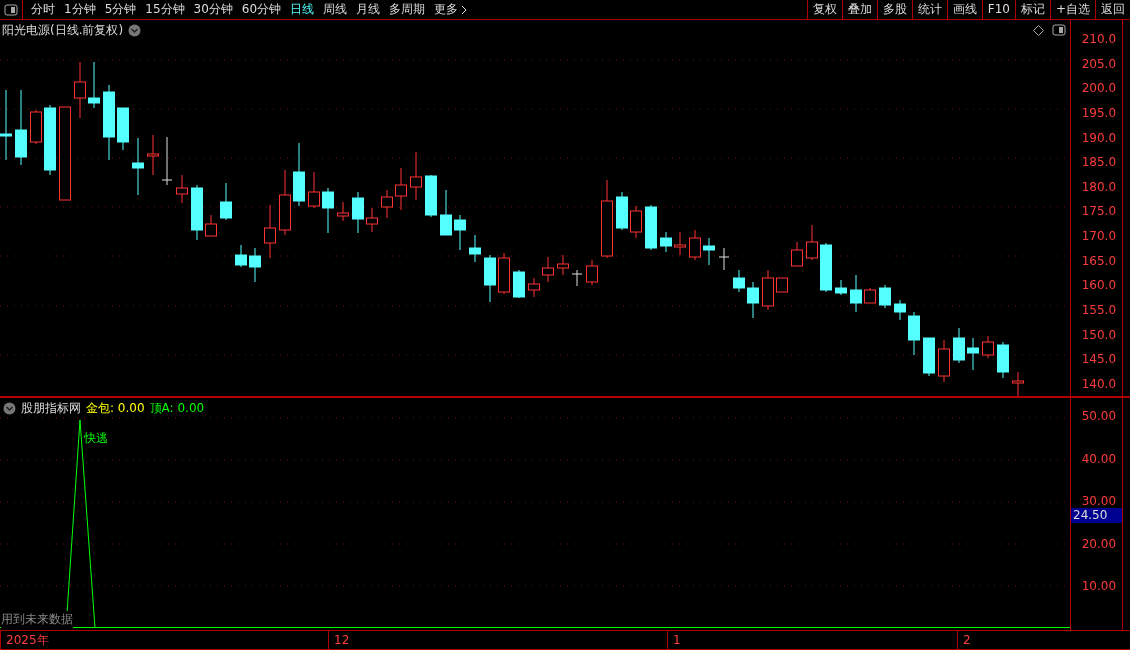 The width and height of the screenshot is (1130, 650). What do you see at coordinates (1097, 515) in the screenshot?
I see `current-value-badge: 24.50` at bounding box center [1097, 515].